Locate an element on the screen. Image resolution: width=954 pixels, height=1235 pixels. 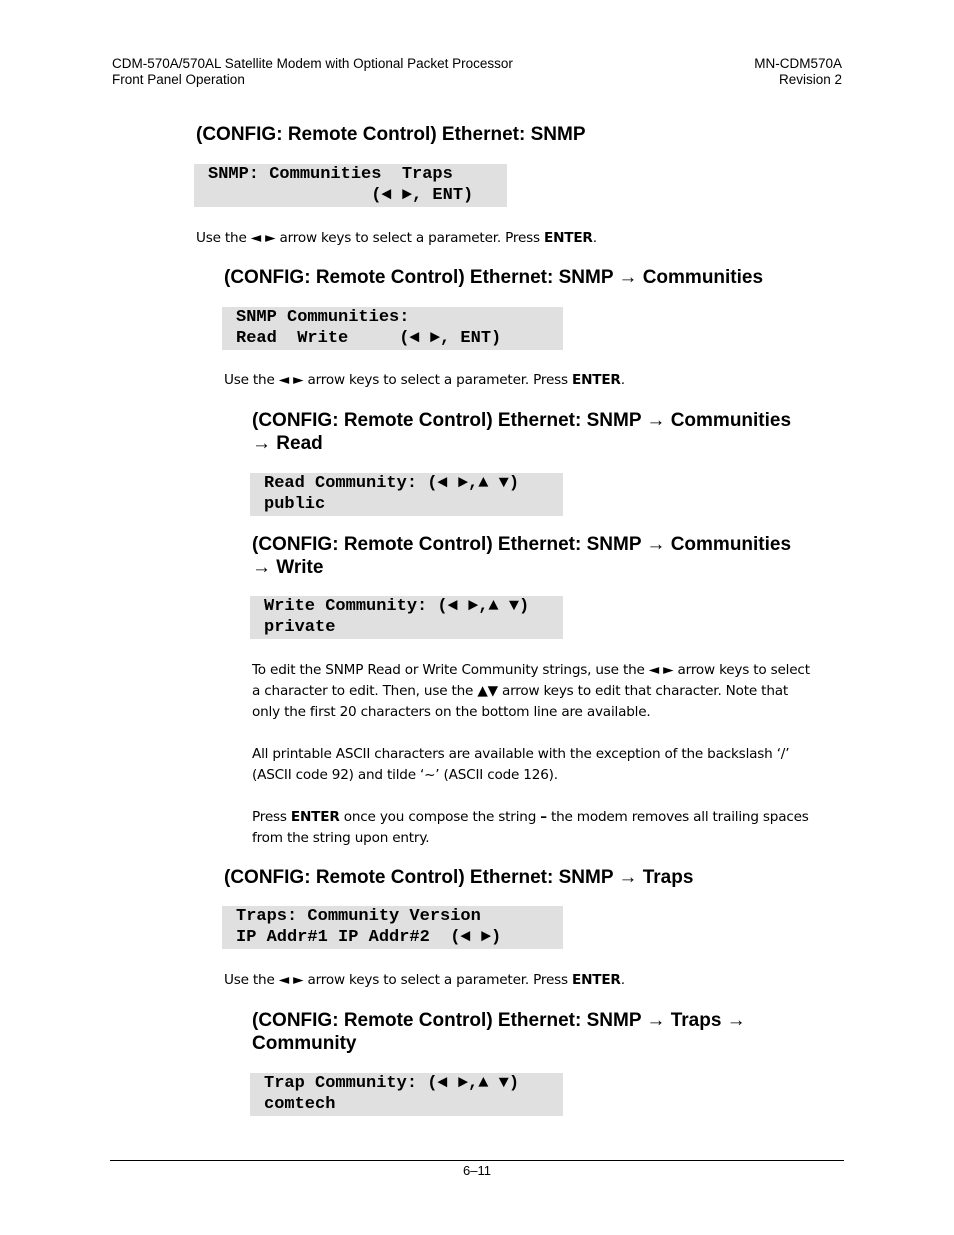
footer-divider is located at coordinates (477, 1160).